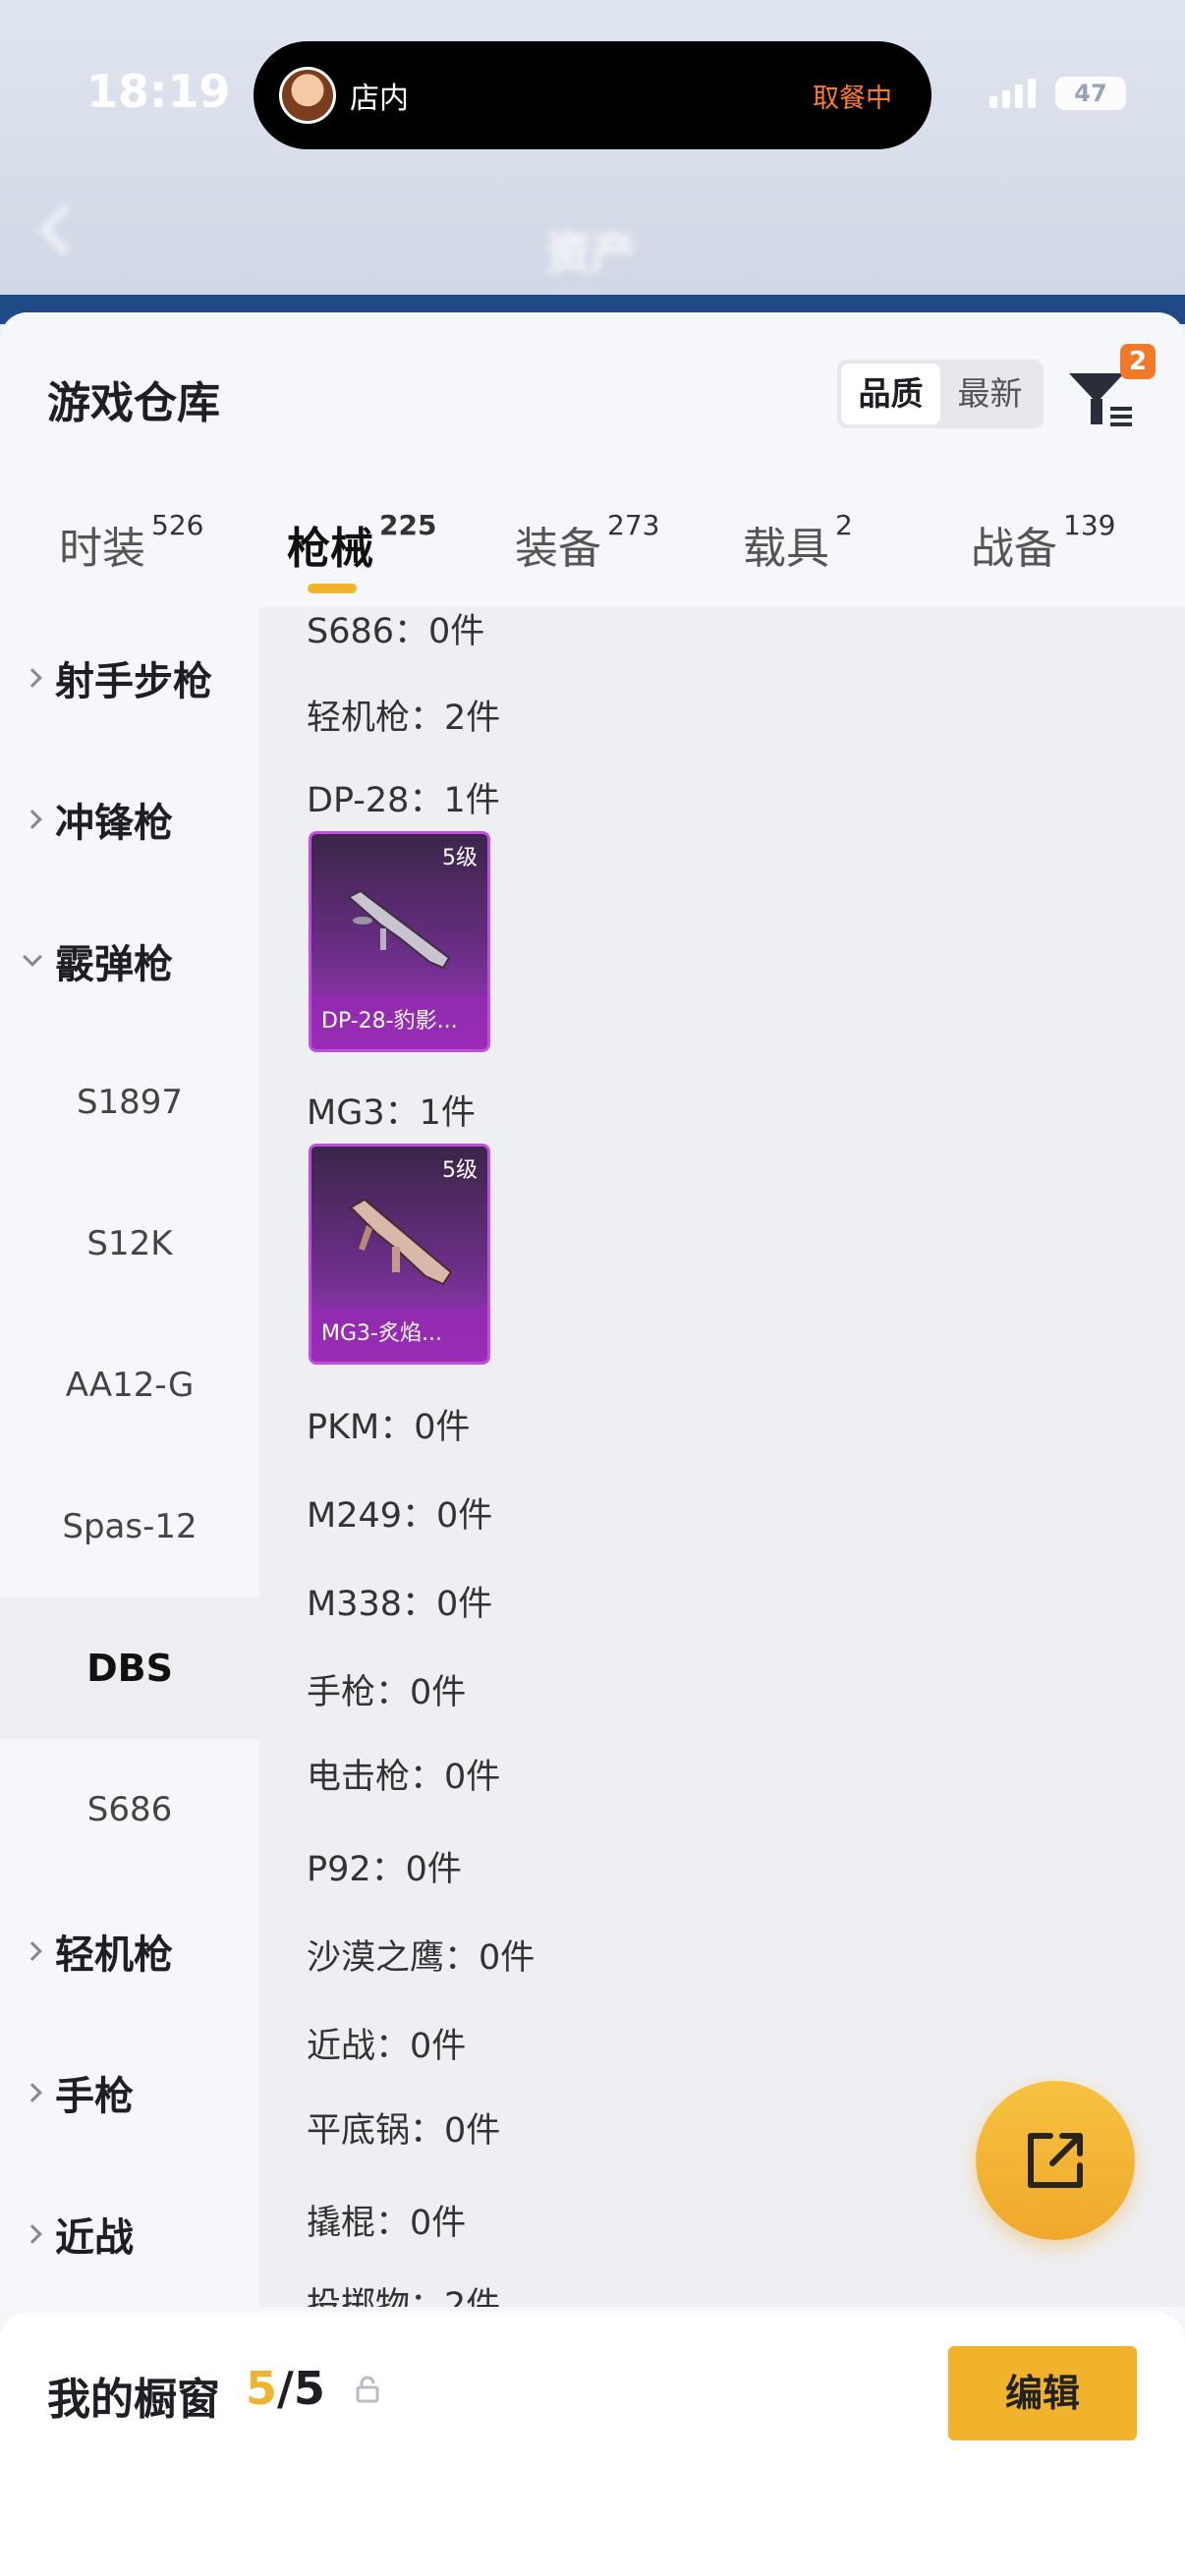 This screenshot has width=1185, height=2576. I want to click on island-status: 取餐中, so click(852, 98).